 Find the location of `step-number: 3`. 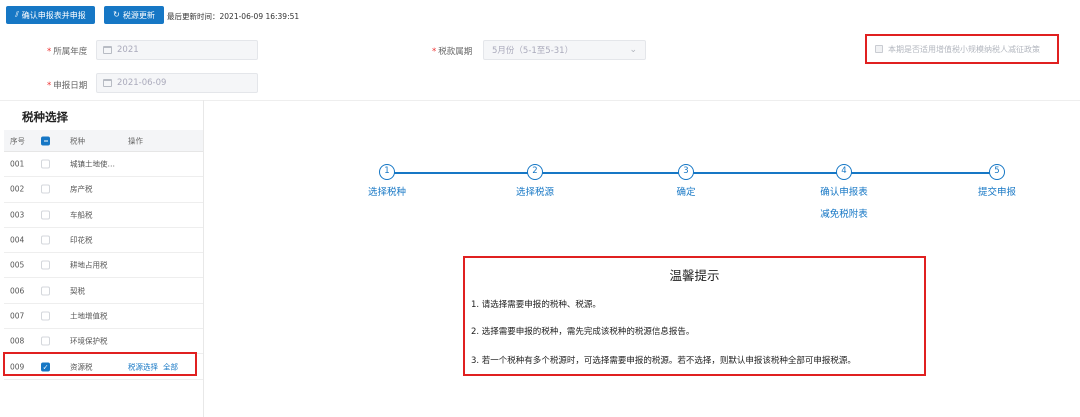

step-number: 3 is located at coordinates (686, 172).